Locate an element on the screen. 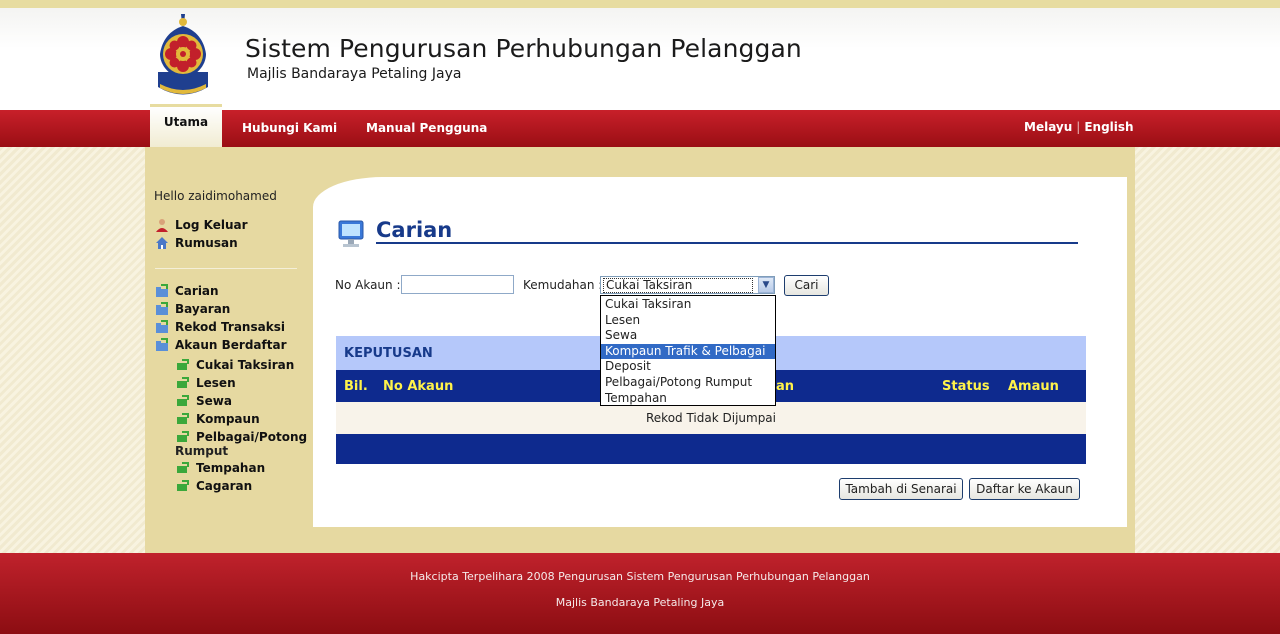 The width and height of the screenshot is (1280, 634). sidebar-item-carian: Carian is located at coordinates (187, 291).